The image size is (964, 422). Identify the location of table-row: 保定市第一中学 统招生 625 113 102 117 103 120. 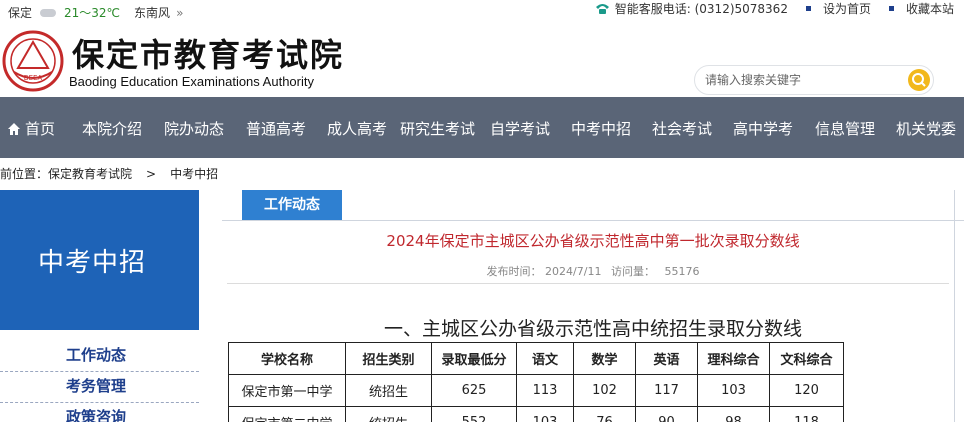
(536, 390).